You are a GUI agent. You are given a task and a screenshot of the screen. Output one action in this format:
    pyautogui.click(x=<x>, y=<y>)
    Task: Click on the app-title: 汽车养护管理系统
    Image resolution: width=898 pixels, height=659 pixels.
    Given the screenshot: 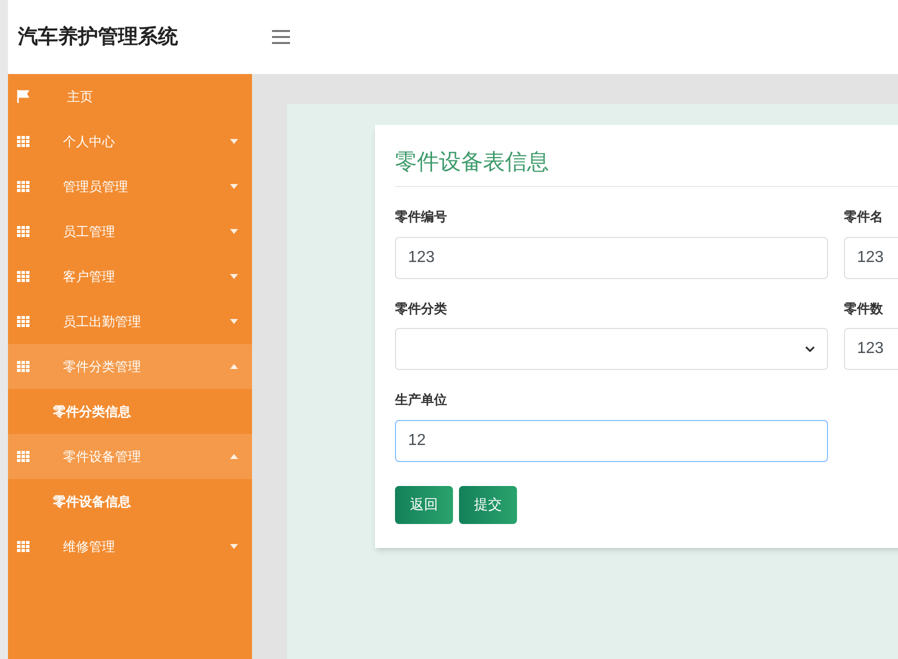 What is the action you would take?
    pyautogui.click(x=97, y=37)
    